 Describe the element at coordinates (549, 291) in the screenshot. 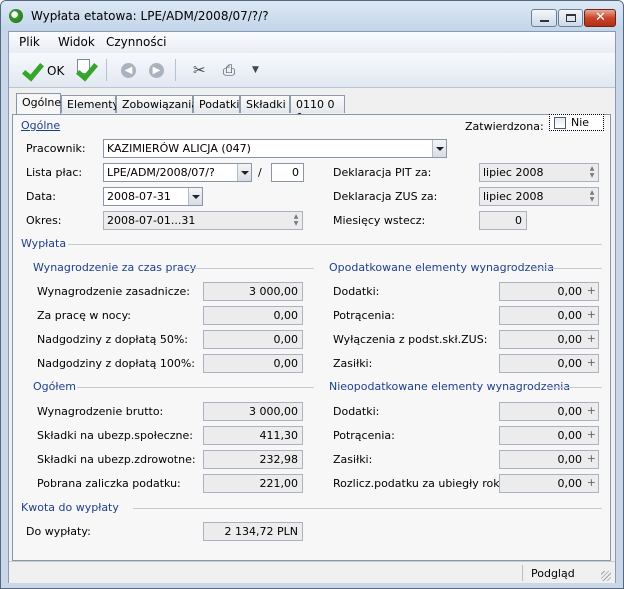

I see `taxed-bonuses-field: 0,00 +` at that location.